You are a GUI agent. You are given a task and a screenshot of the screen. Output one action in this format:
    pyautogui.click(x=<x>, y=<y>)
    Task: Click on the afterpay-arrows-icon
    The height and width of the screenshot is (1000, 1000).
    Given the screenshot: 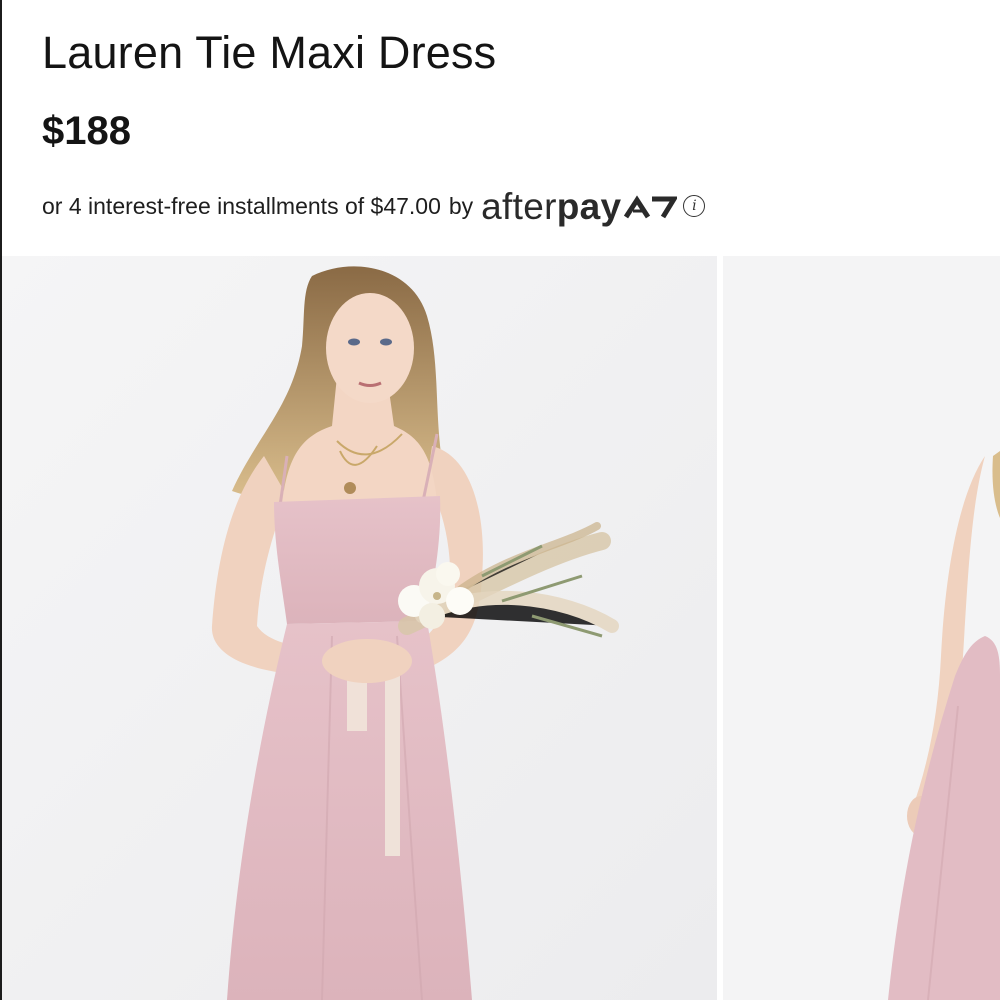 What is the action you would take?
    pyautogui.click(x=651, y=207)
    